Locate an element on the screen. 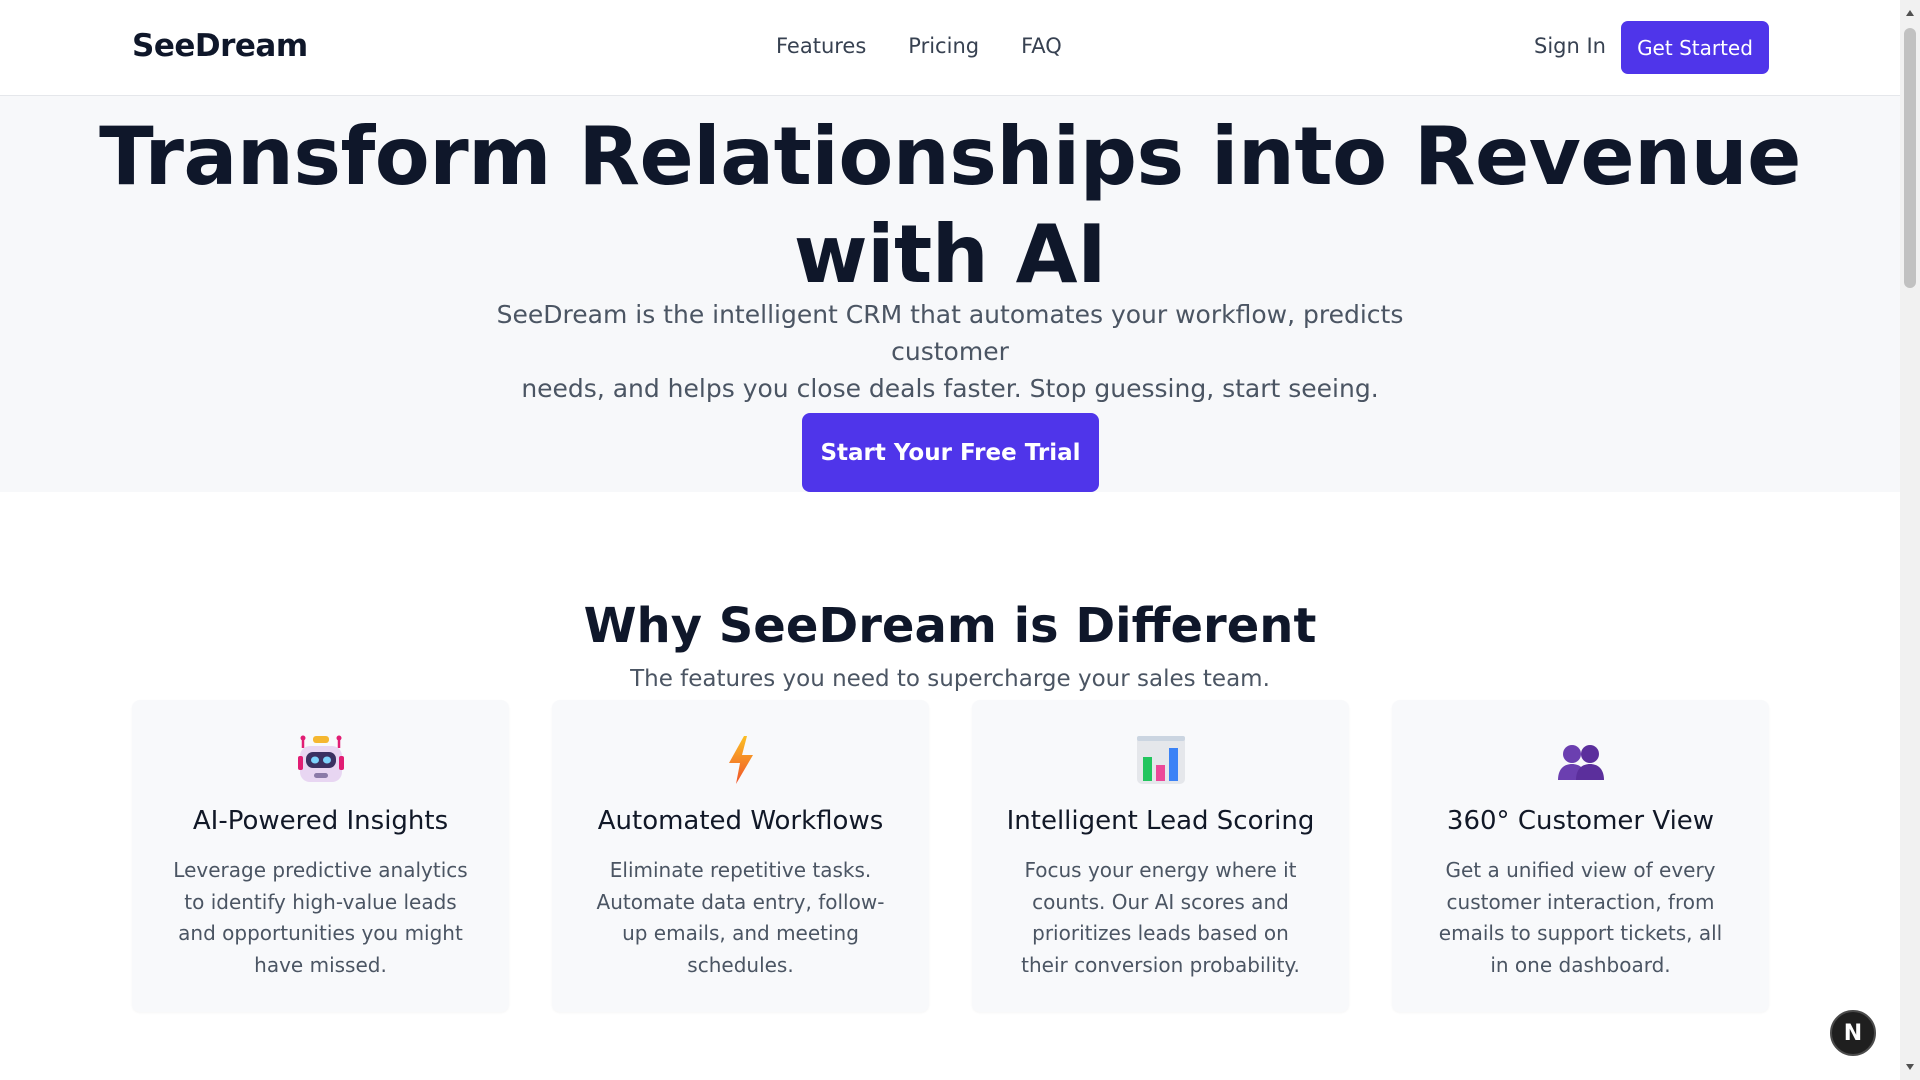 The width and height of the screenshot is (1920, 1080). scroll-down-arrow-icon is located at coordinates (1910, 1067).